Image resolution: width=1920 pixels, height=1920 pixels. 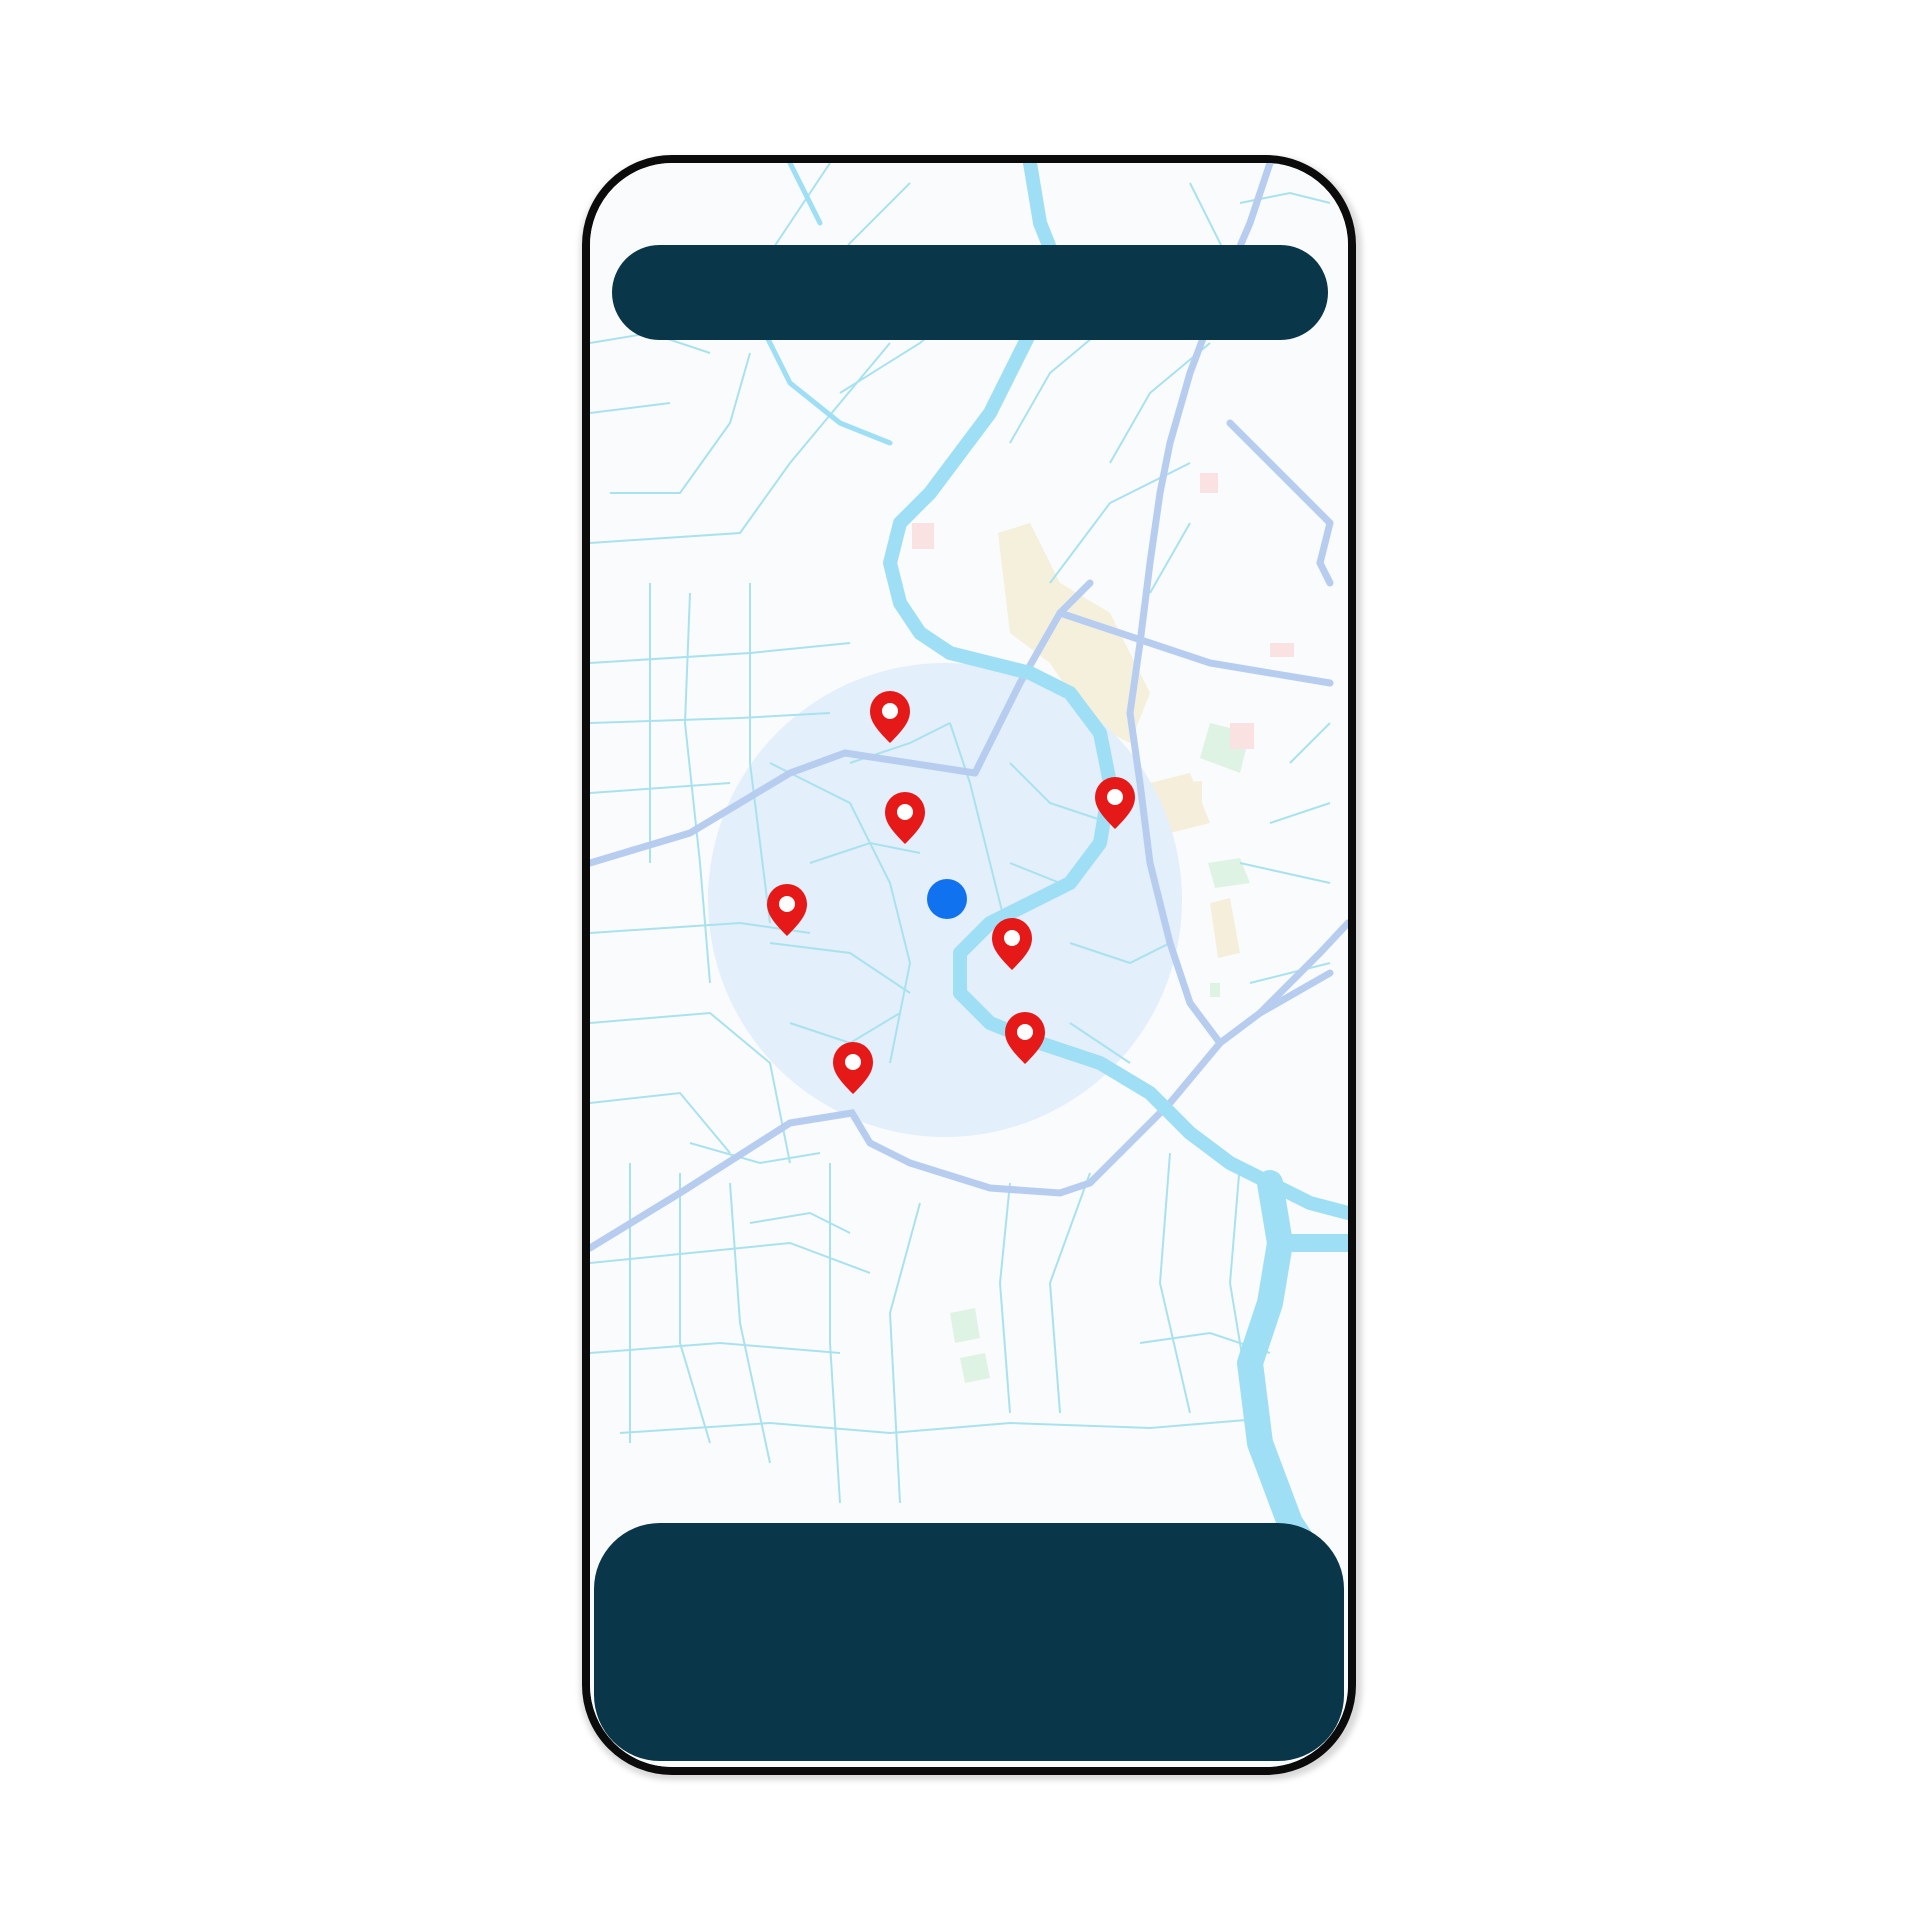 What do you see at coordinates (969, 1642) in the screenshot?
I see `bottom-sheet-panel` at bounding box center [969, 1642].